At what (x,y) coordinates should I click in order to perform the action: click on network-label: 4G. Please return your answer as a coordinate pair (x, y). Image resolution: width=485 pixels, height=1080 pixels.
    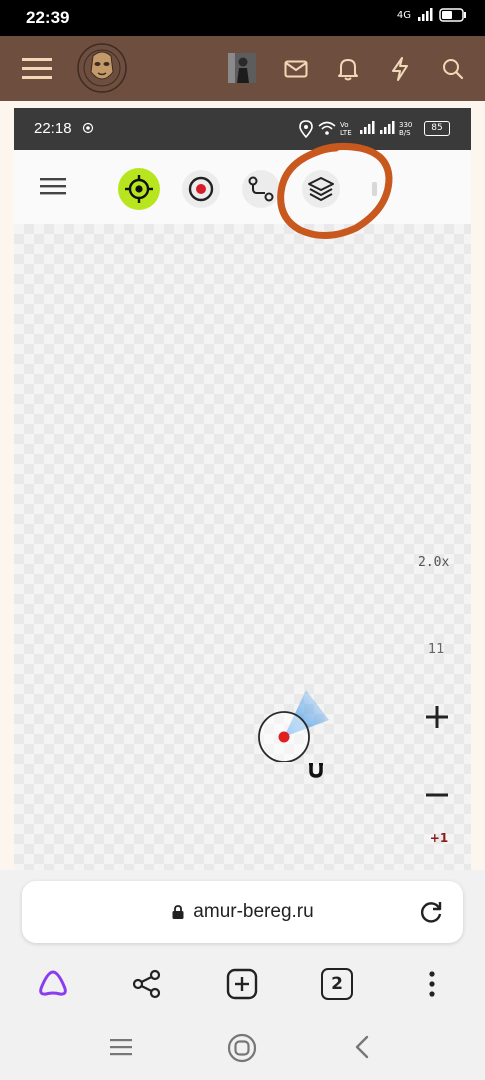
    Looking at the image, I should click on (403, 15).